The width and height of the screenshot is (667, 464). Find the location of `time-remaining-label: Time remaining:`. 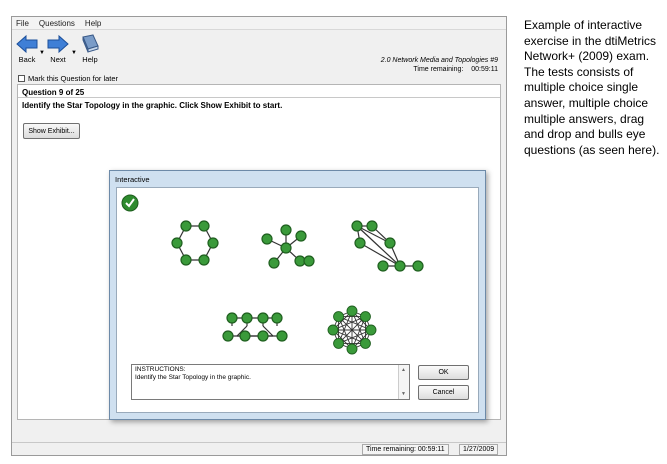

time-remaining-label: Time remaining: is located at coordinates (438, 69).